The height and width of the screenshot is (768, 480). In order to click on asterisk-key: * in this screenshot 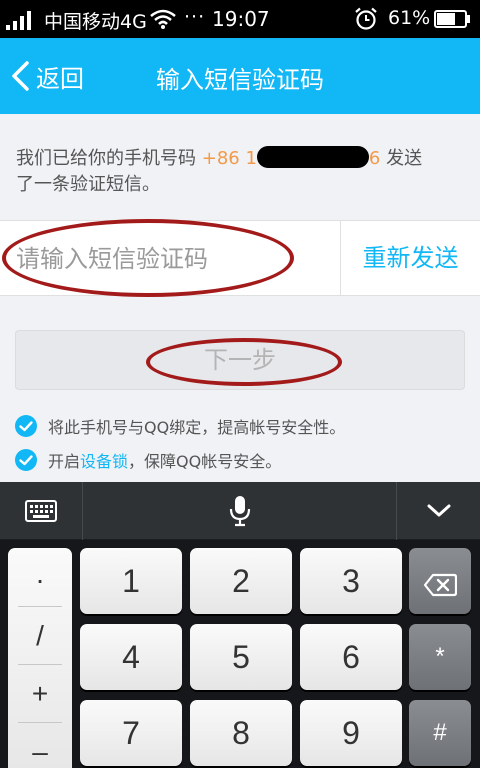, I will do `click(440, 657)`.